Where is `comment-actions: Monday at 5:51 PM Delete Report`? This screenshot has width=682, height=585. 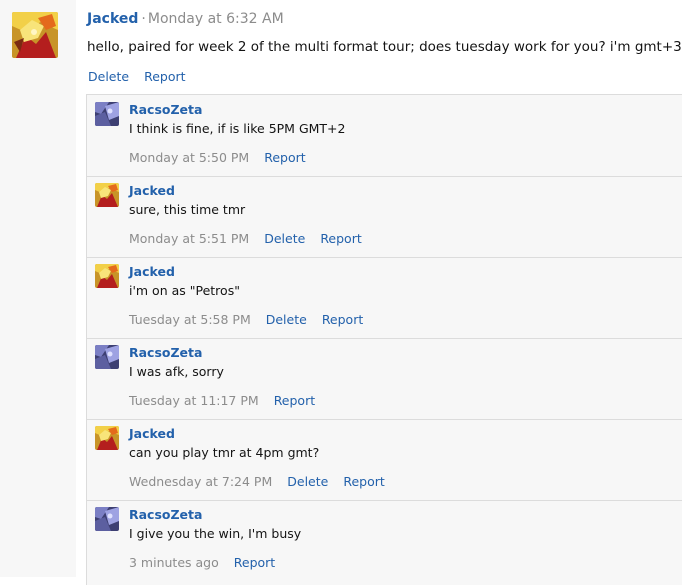
comment-actions: Monday at 5:51 PM Delete Report is located at coordinates (253, 238).